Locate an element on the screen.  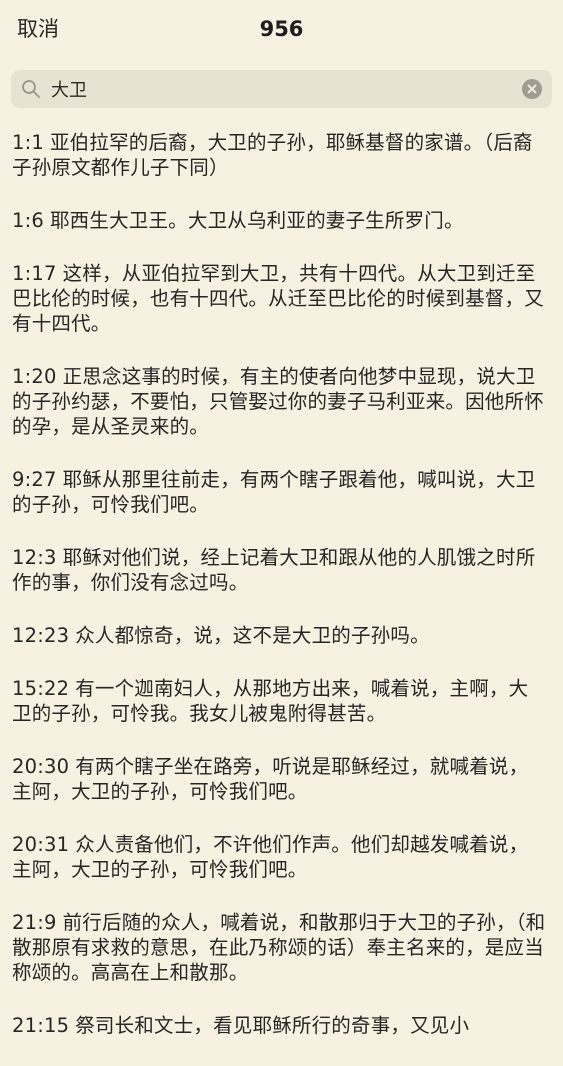
verse-text: 祭司长和文士，看见耶稣所行的奇事，又见小 is located at coordinates (272, 1025).